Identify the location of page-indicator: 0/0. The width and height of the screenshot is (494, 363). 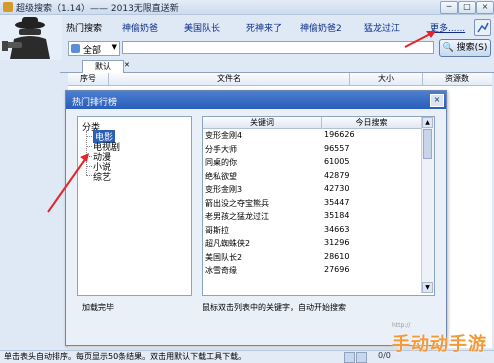
(384, 355).